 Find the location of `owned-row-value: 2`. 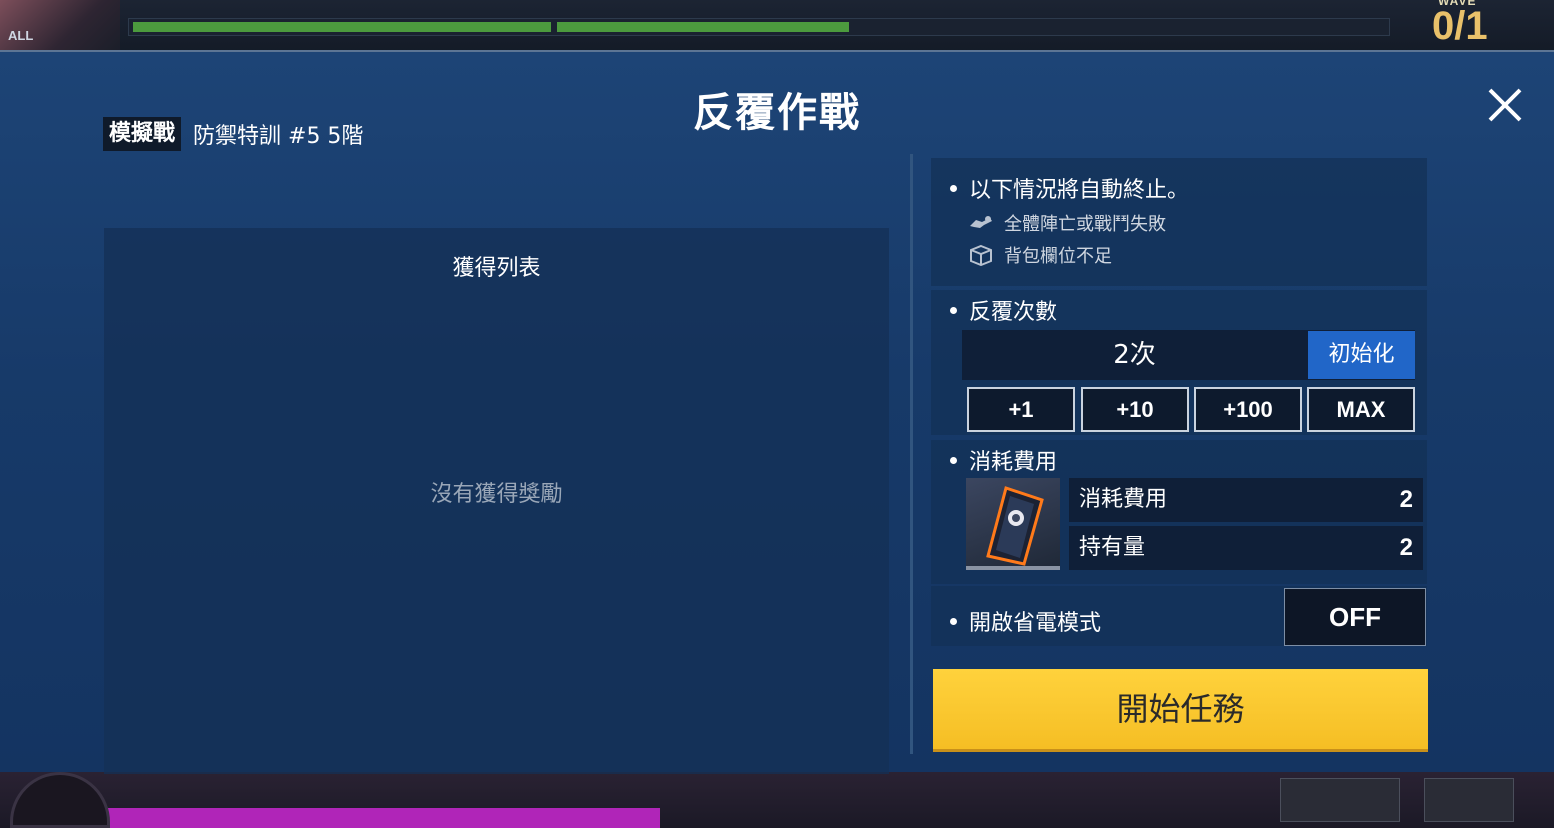

owned-row-value: 2 is located at coordinates (1406, 547).